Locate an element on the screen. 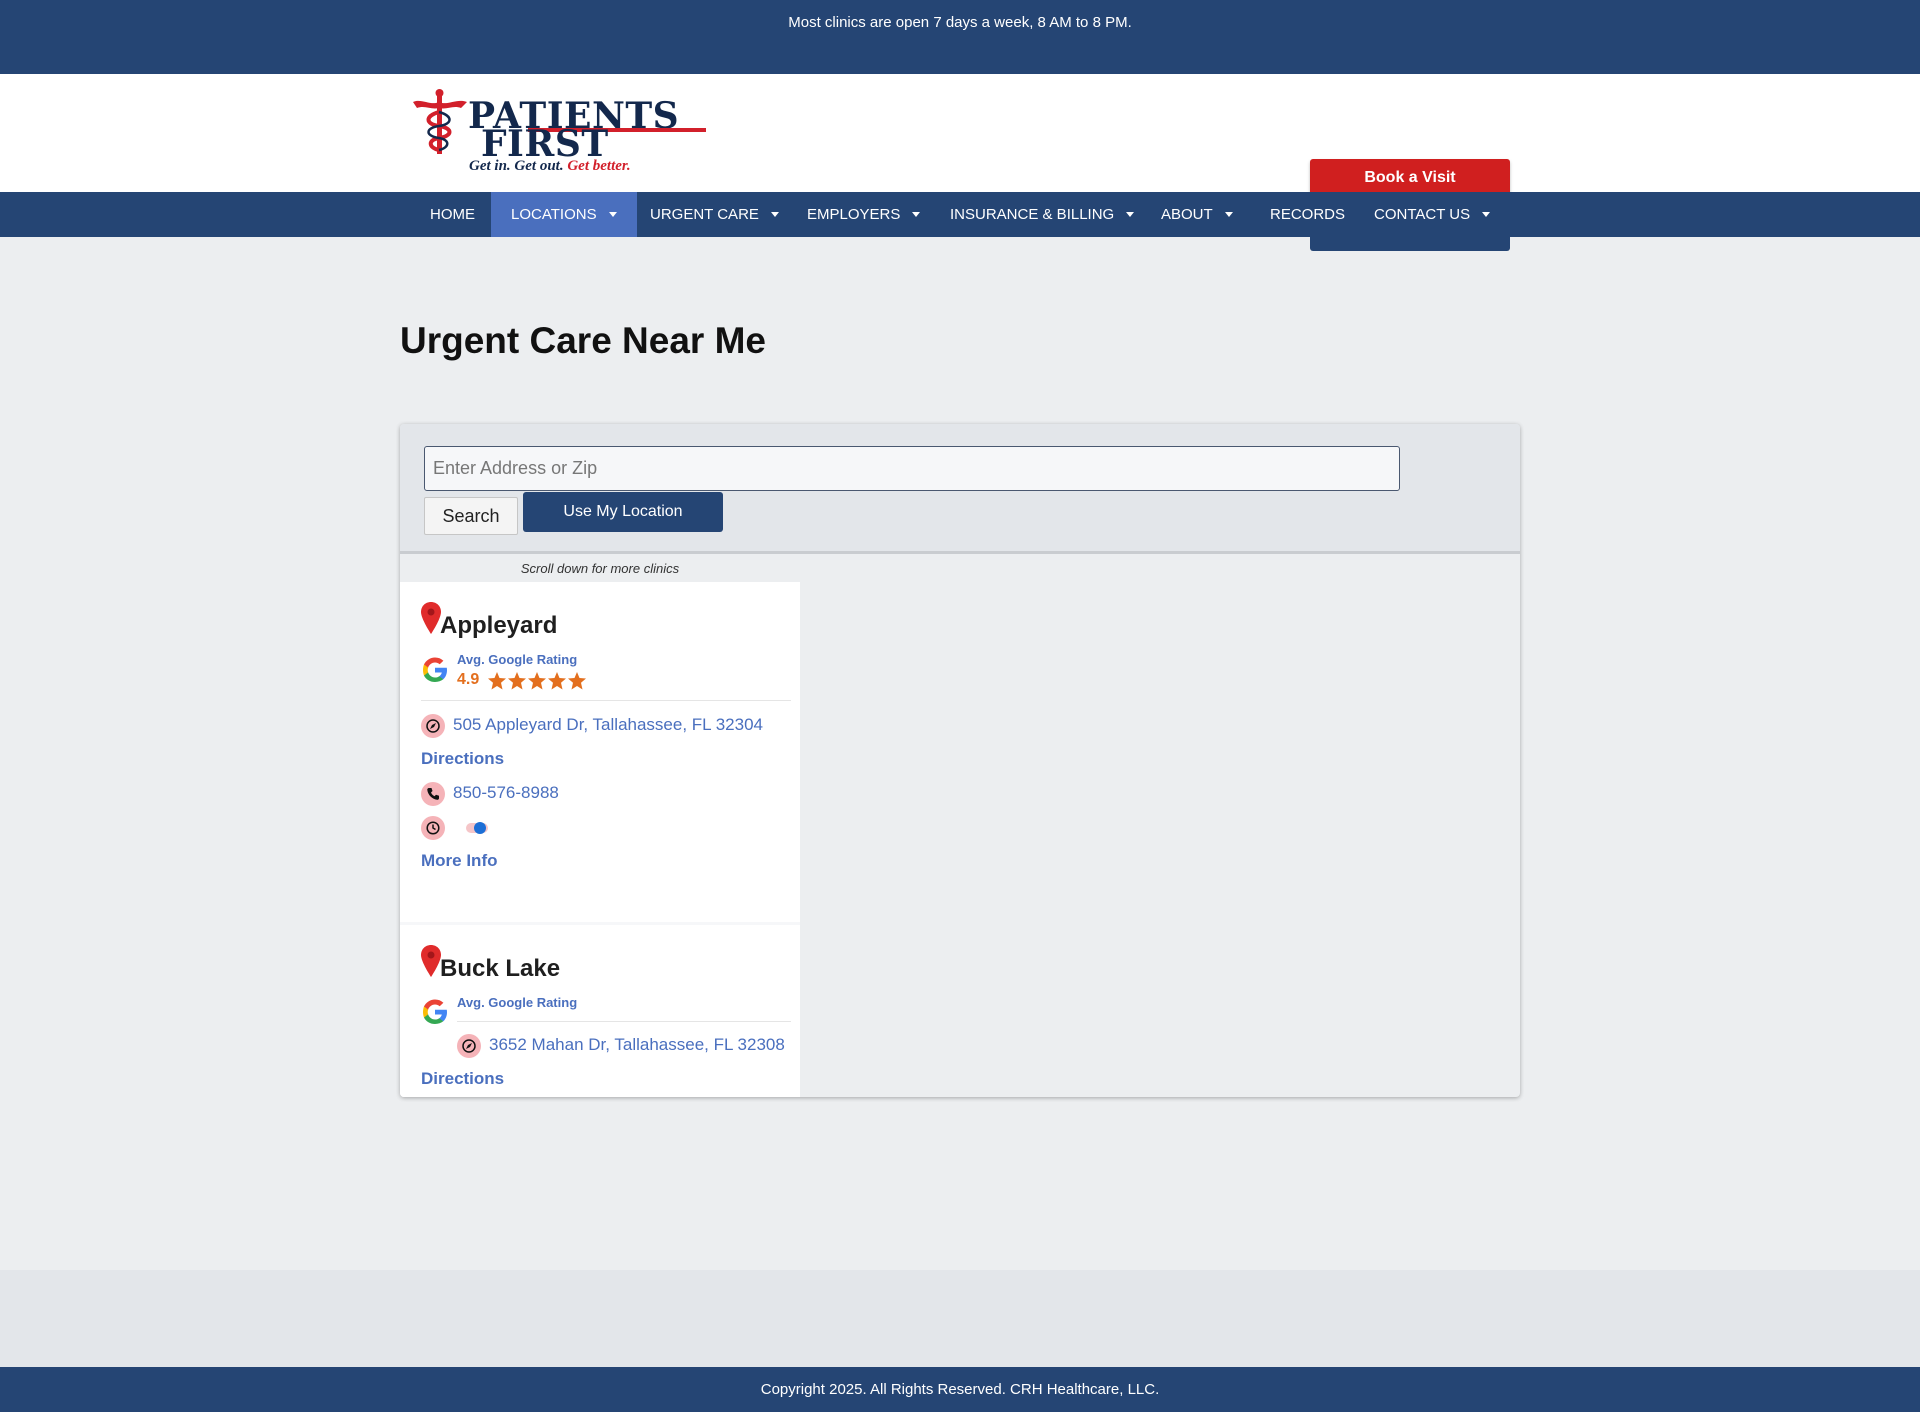 Image resolution: width=1920 pixels, height=1412 pixels. nav-item-about: About is located at coordinates (1197, 214).